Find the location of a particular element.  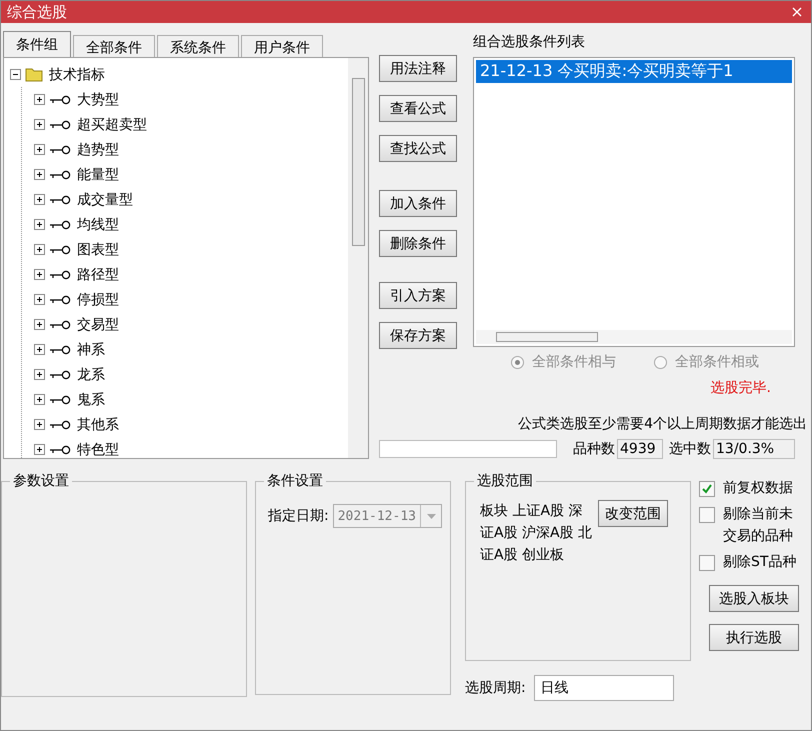

action-button: 删除条件 is located at coordinates (418, 243).